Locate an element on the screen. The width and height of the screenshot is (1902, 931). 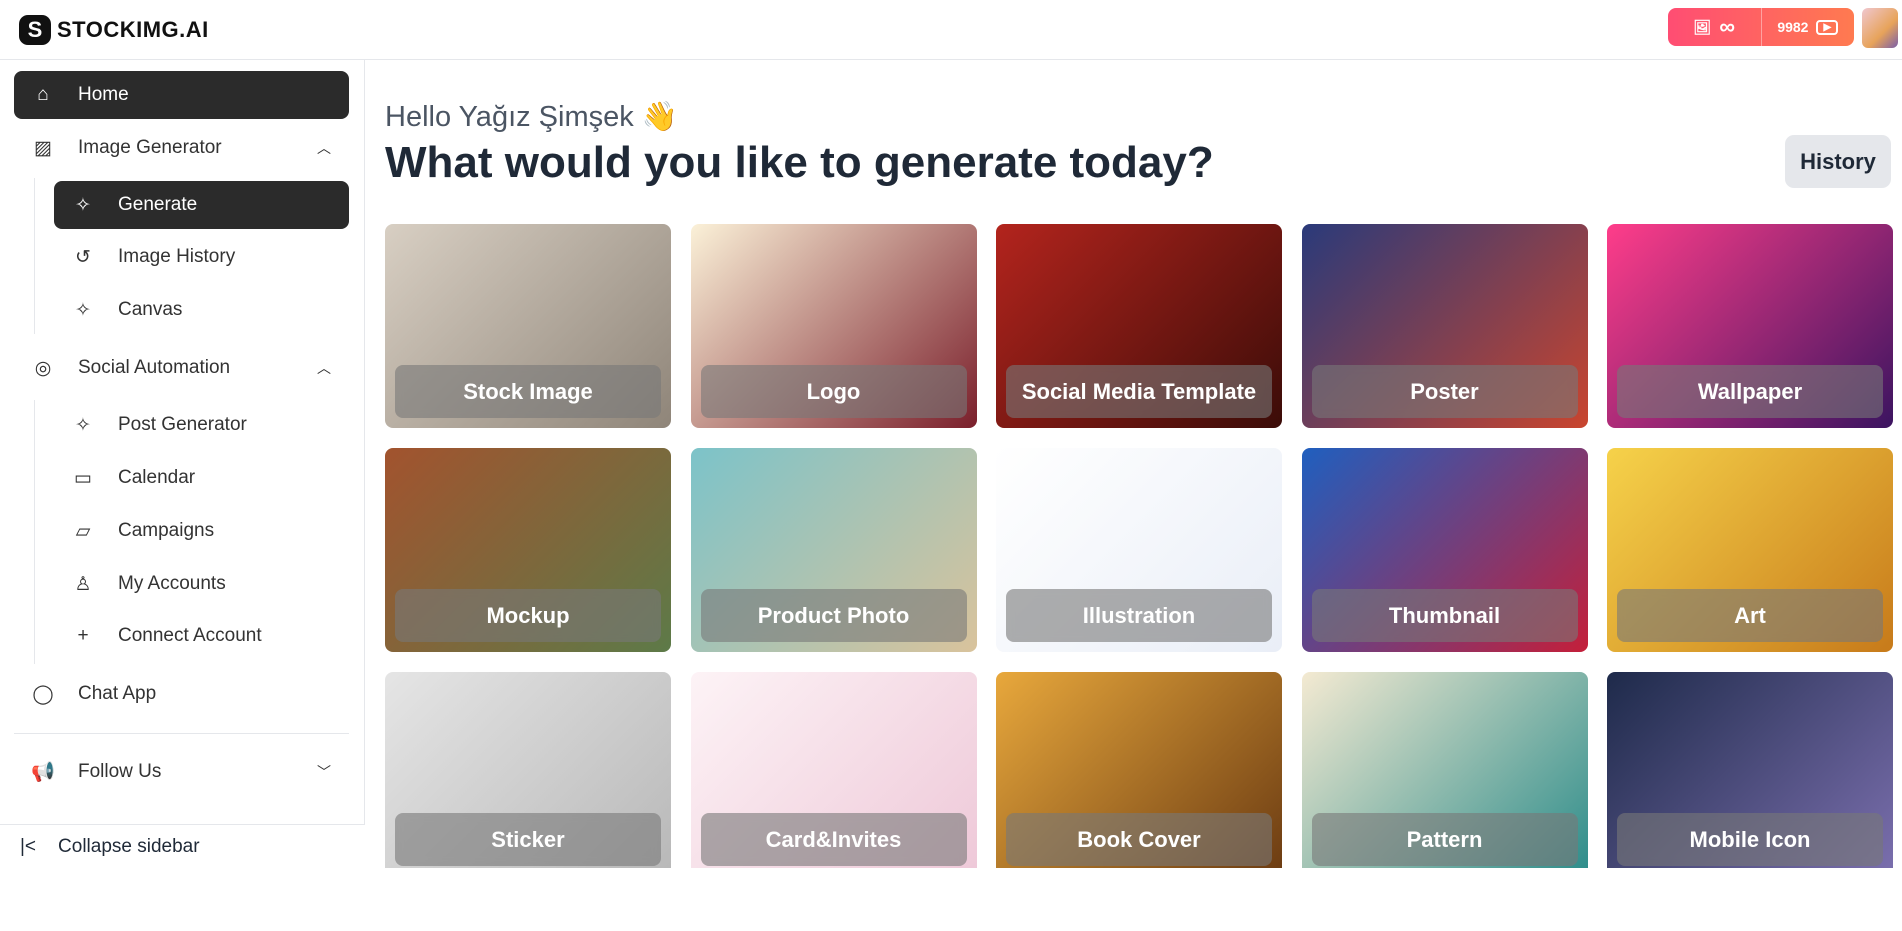
card-label: Poster is located at coordinates (1444, 391).